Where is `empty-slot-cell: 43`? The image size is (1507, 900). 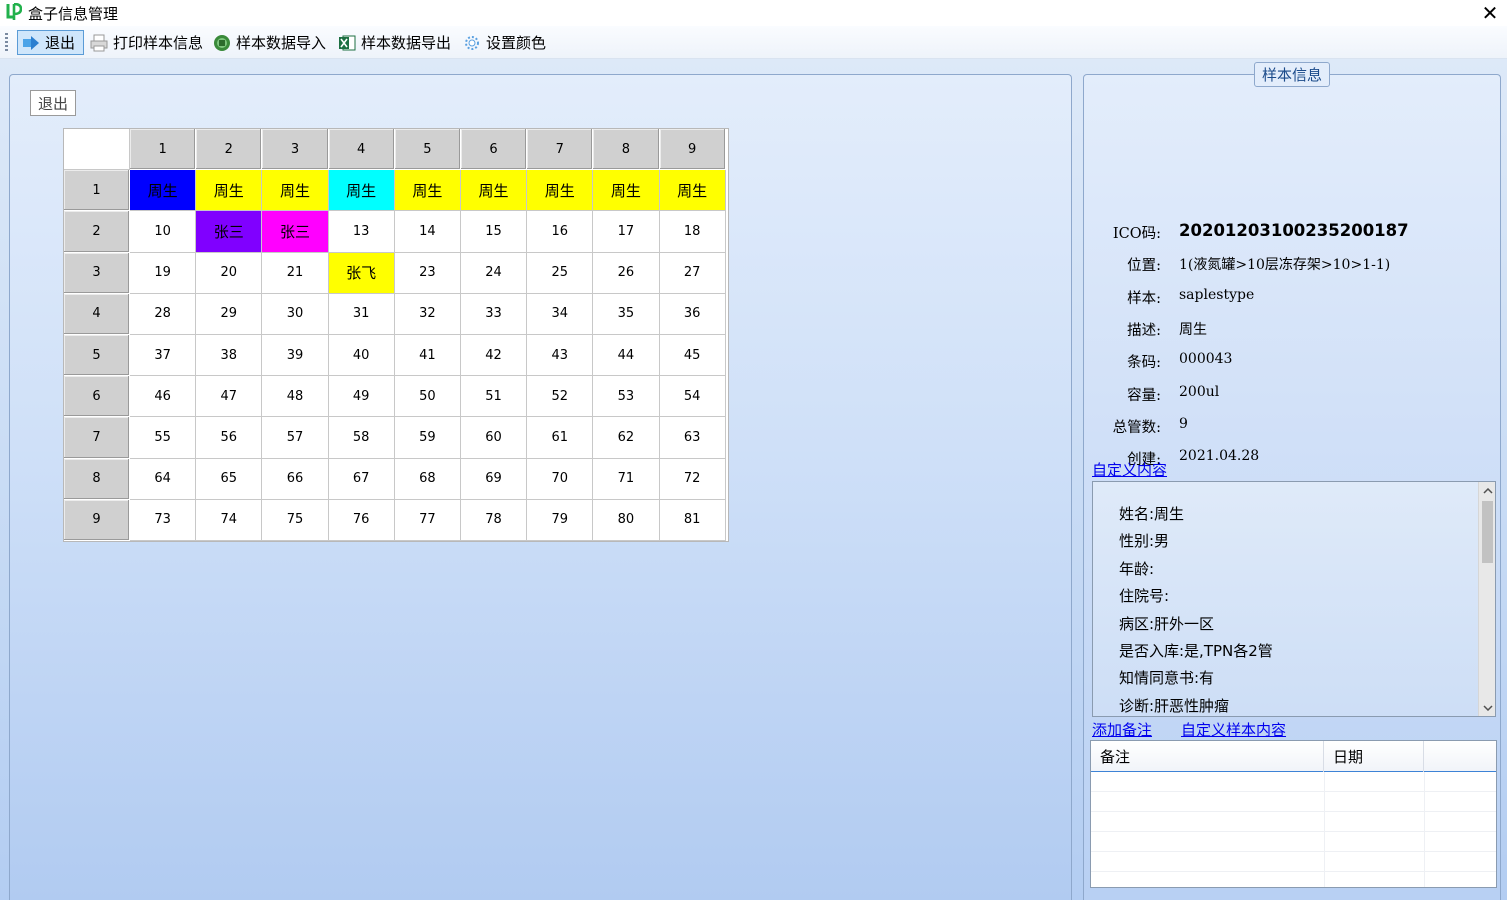 empty-slot-cell: 43 is located at coordinates (560, 355).